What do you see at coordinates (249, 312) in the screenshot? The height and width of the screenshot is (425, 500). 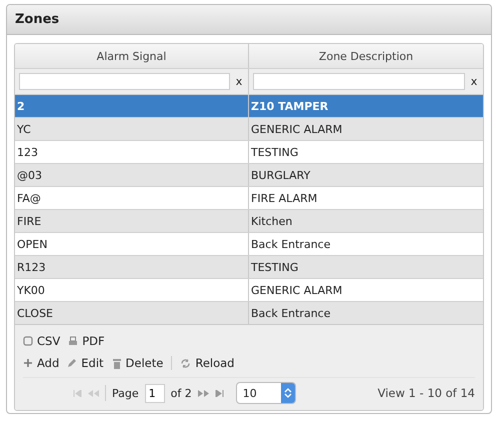 I see `table-row: CLOSE Back Entrance` at bounding box center [249, 312].